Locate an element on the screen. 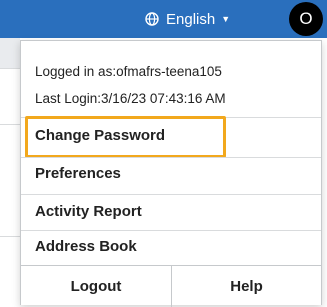 This screenshot has height=307, width=327. avatar-initial: O is located at coordinates (306, 18).